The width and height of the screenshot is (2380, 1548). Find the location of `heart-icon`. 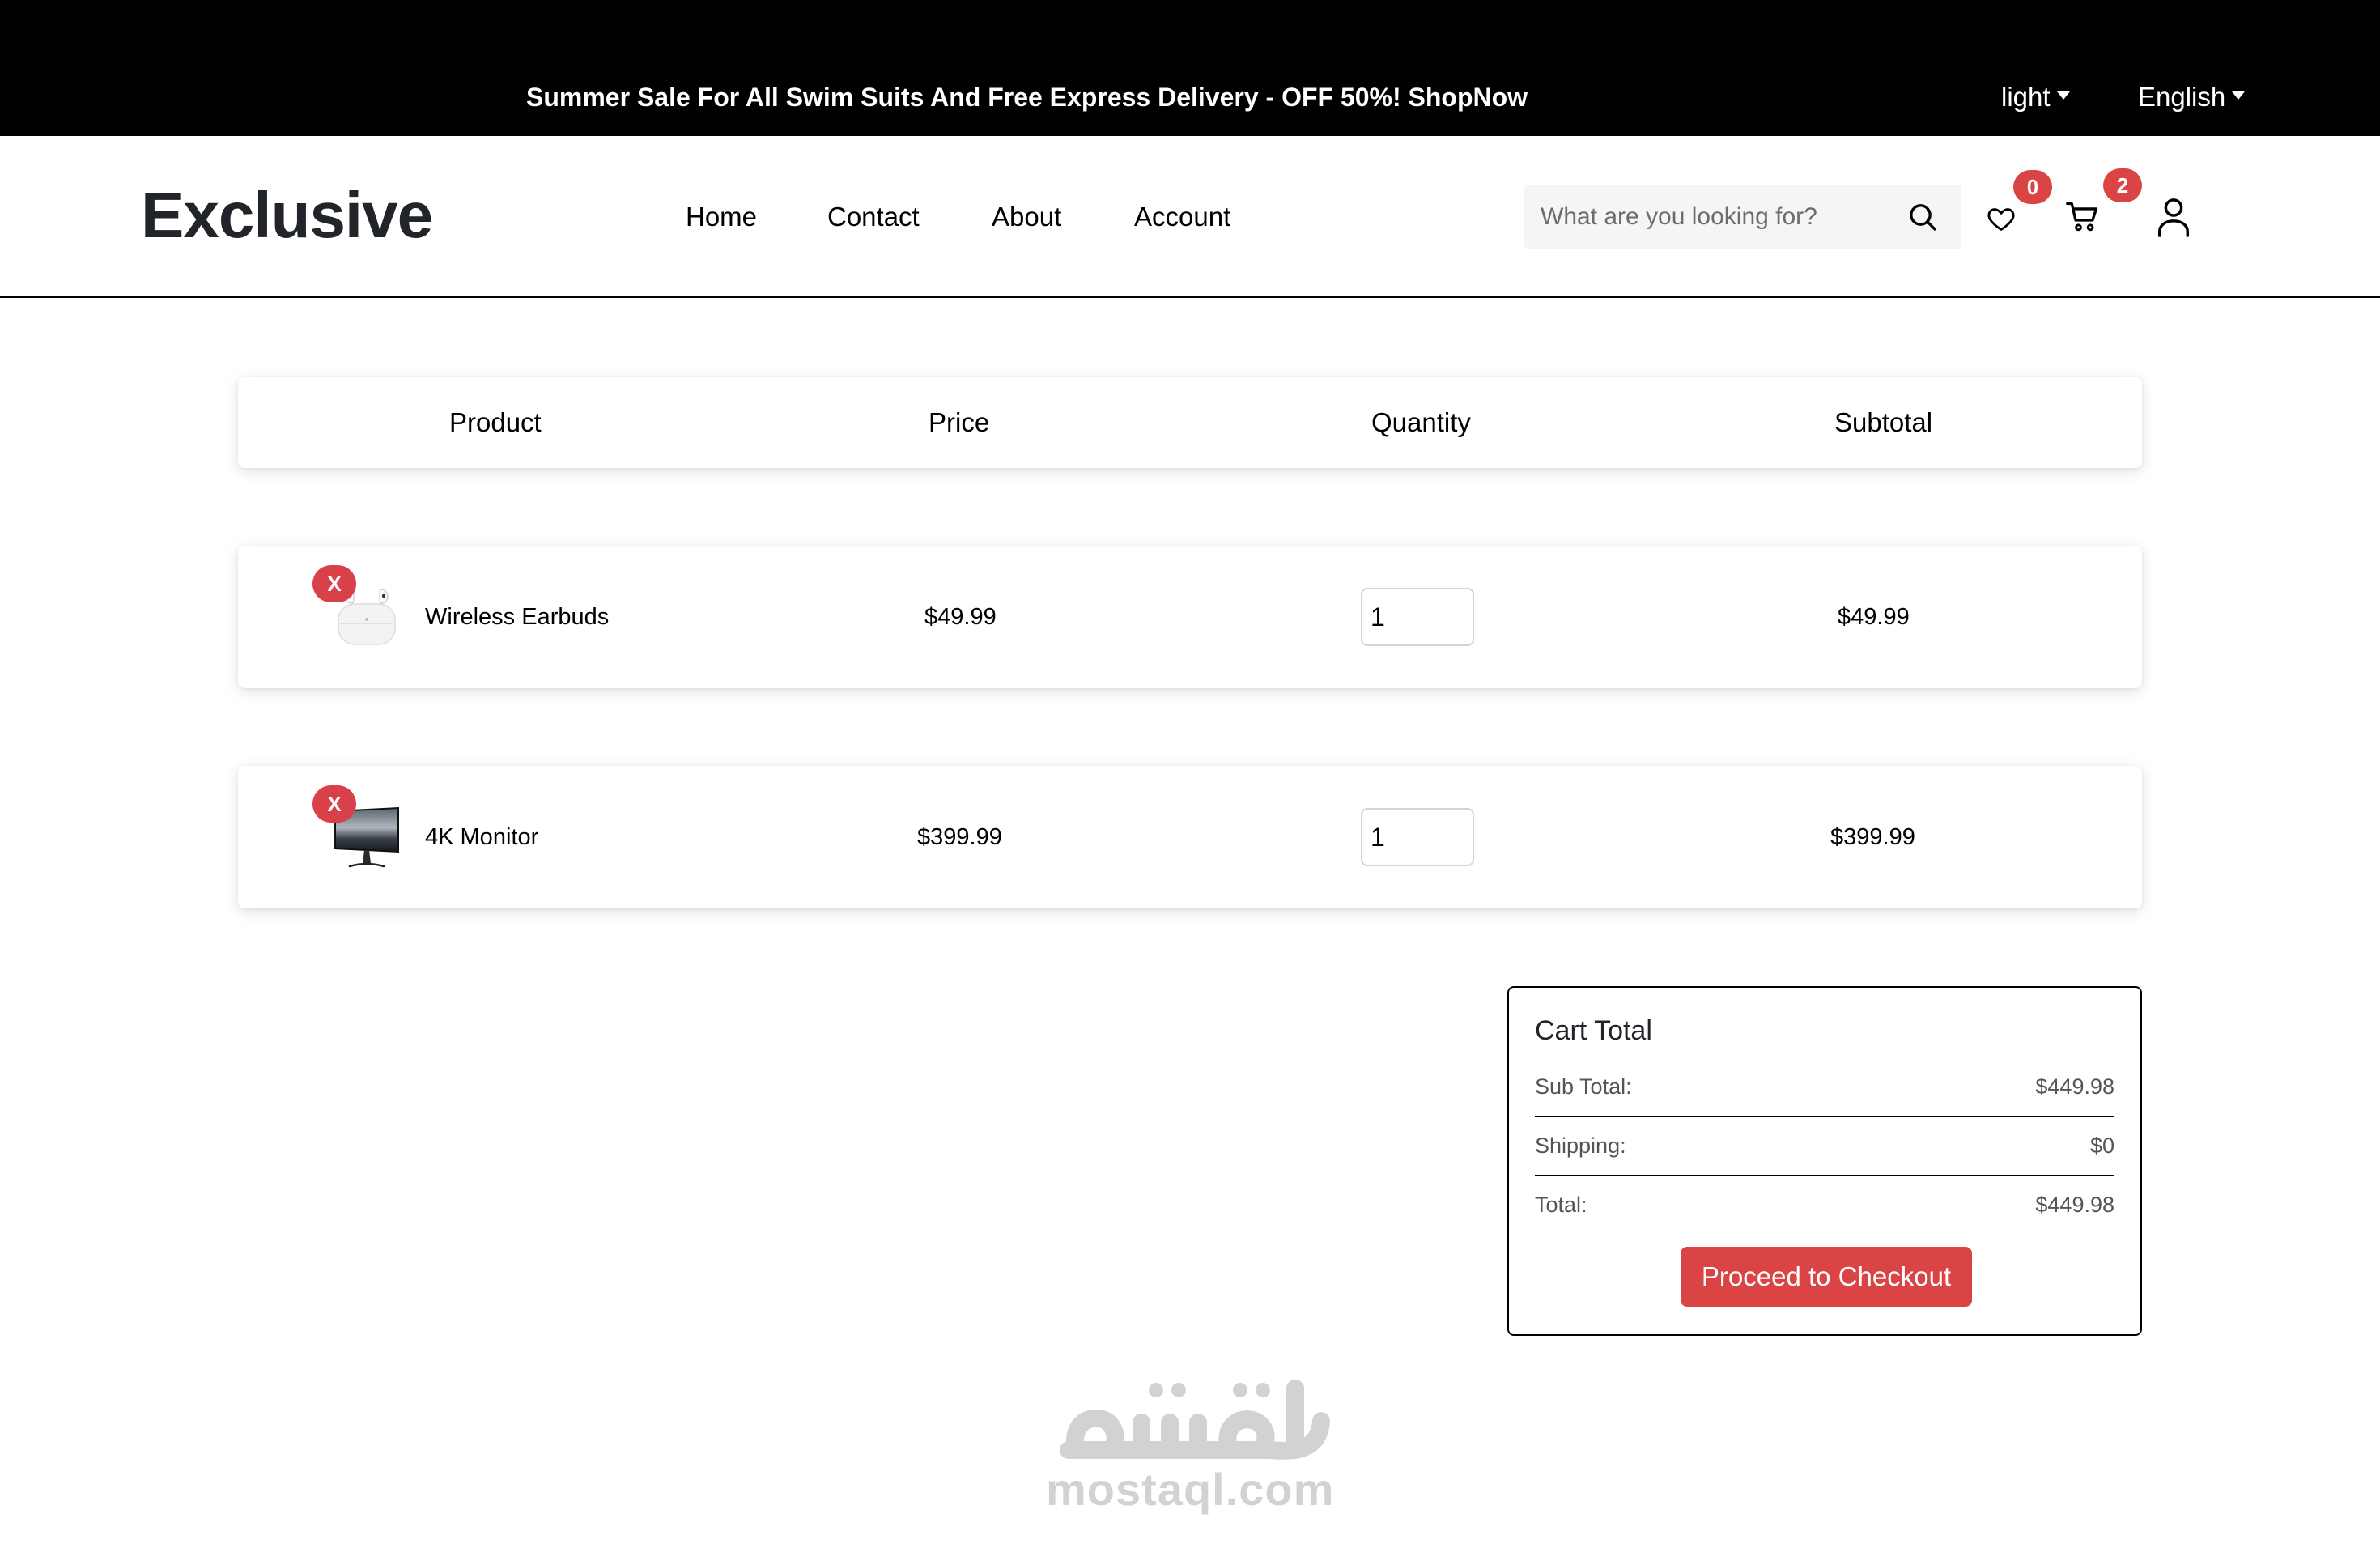

heart-icon is located at coordinates (2001, 220).